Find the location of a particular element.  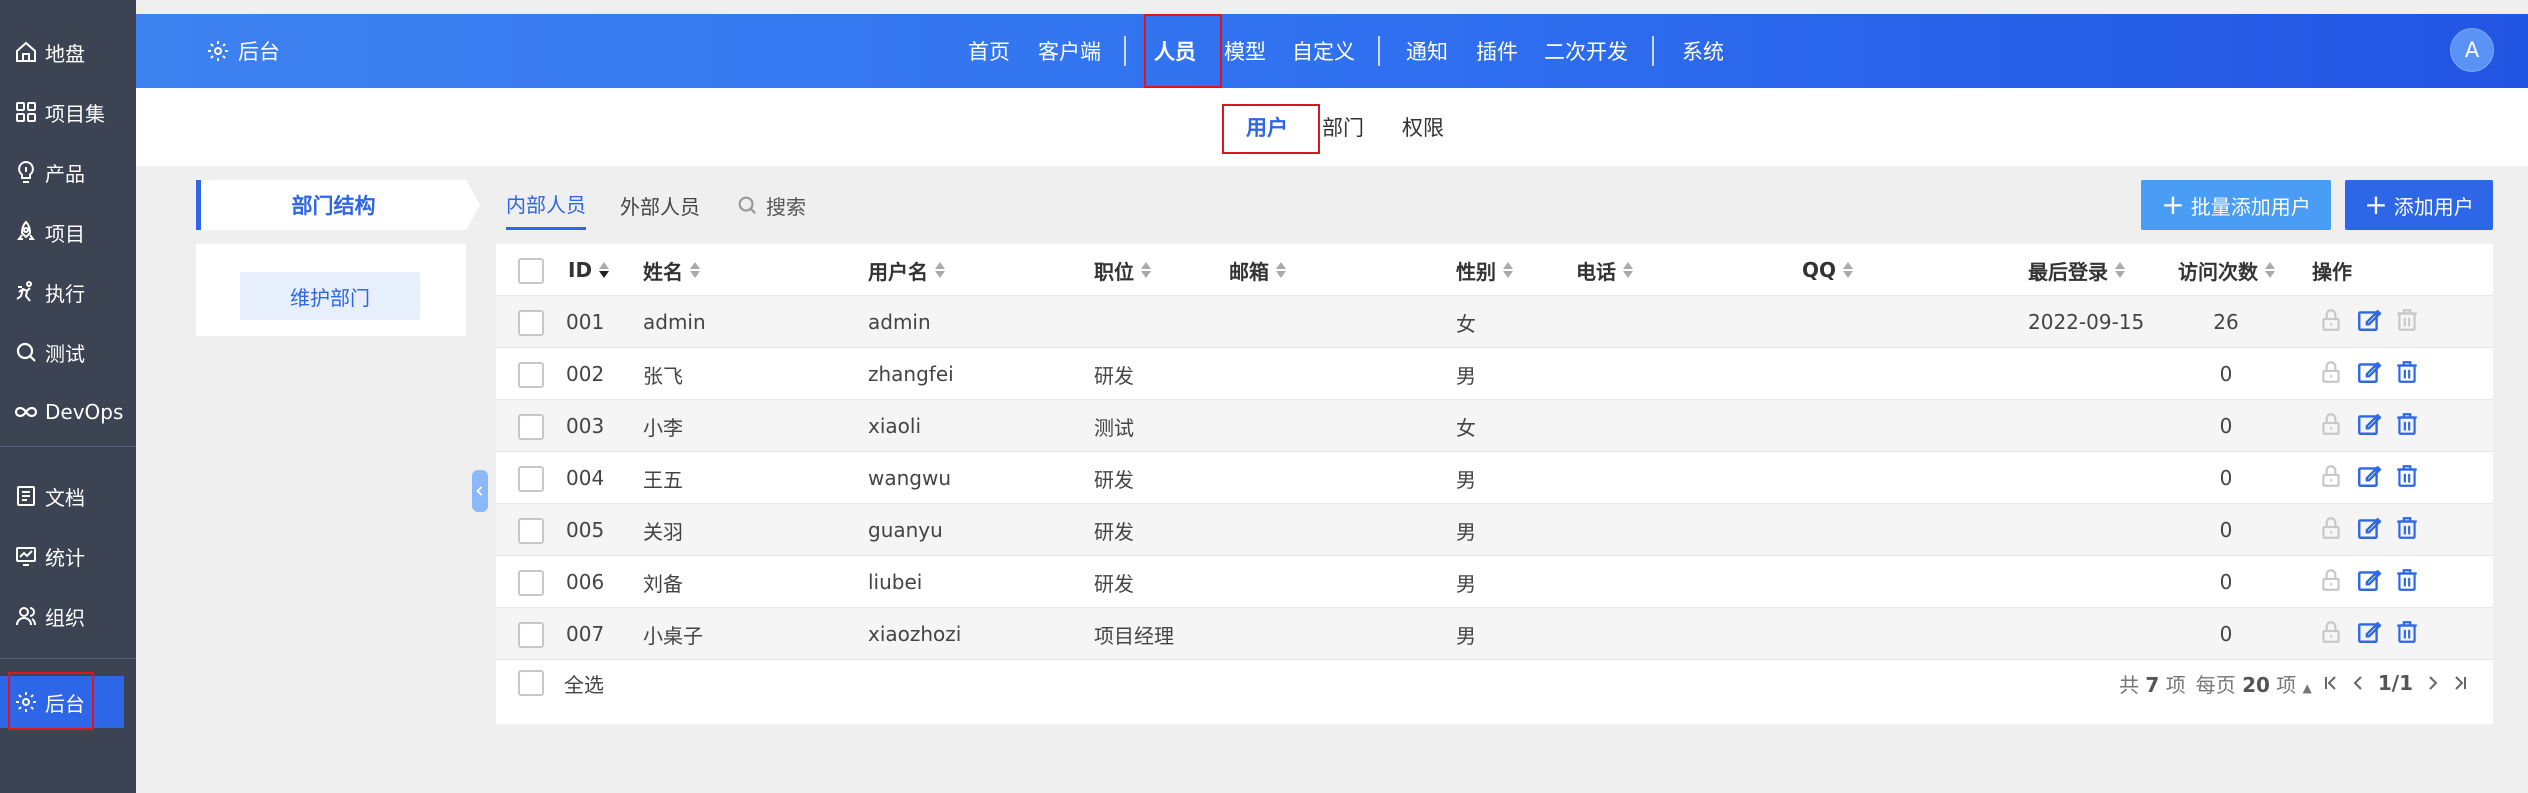

topnav-people: 人员 is located at coordinates (1175, 51).